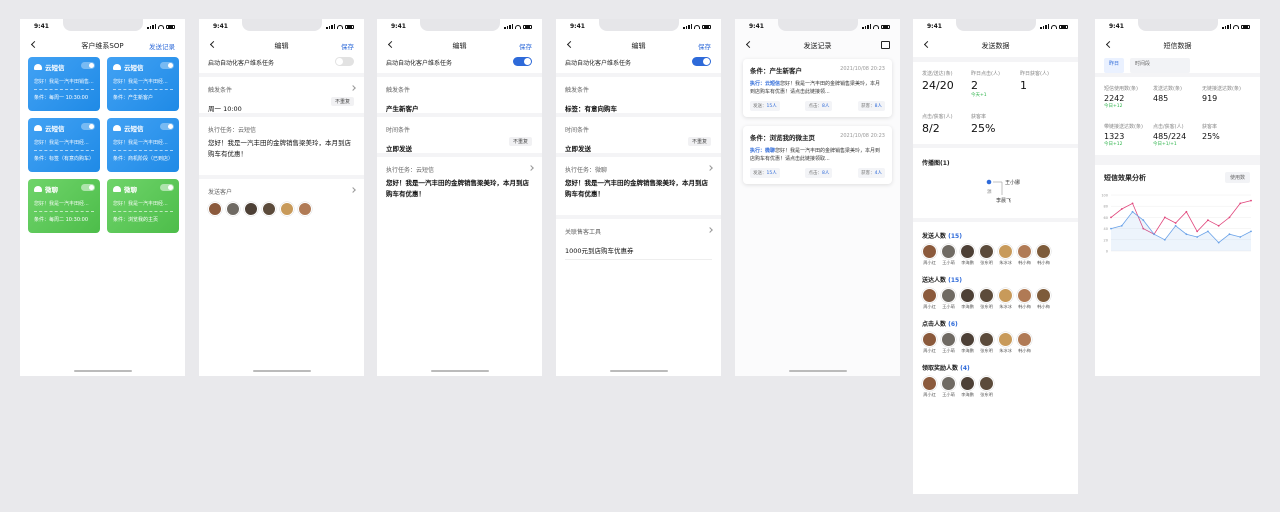 The width and height of the screenshot is (1280, 512). Describe the element at coordinates (638, 95) in the screenshot. I see `trigger-row: 触发条件 标签：有意向购车` at that location.